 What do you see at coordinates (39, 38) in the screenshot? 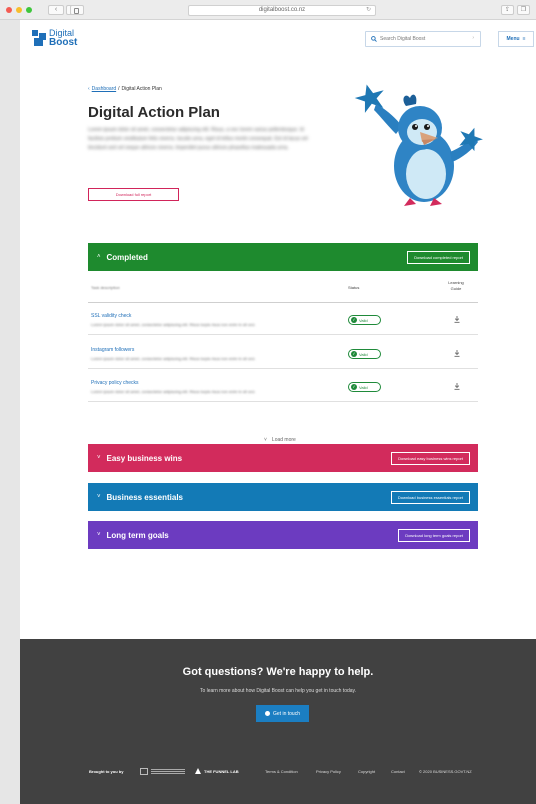
I see `logo-mark-icon` at bounding box center [39, 38].